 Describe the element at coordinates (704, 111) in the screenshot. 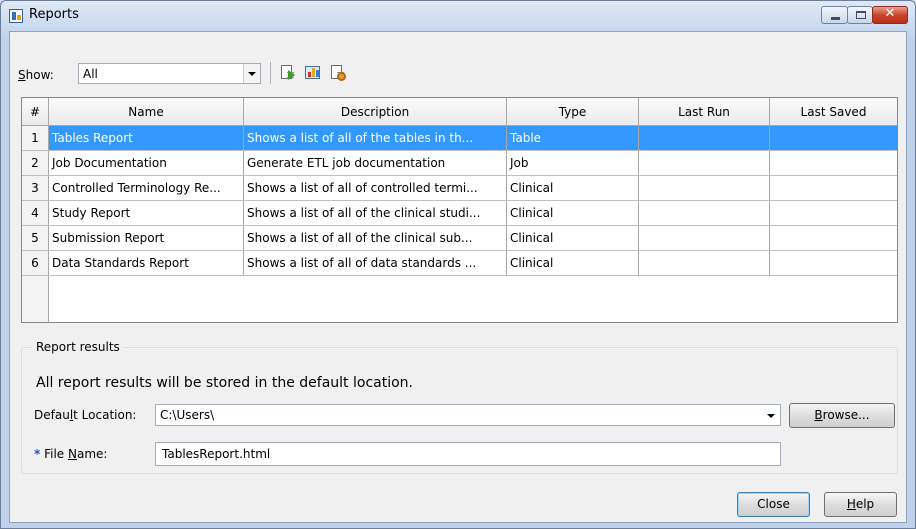

I see `column-header-last-run: Last Run` at that location.